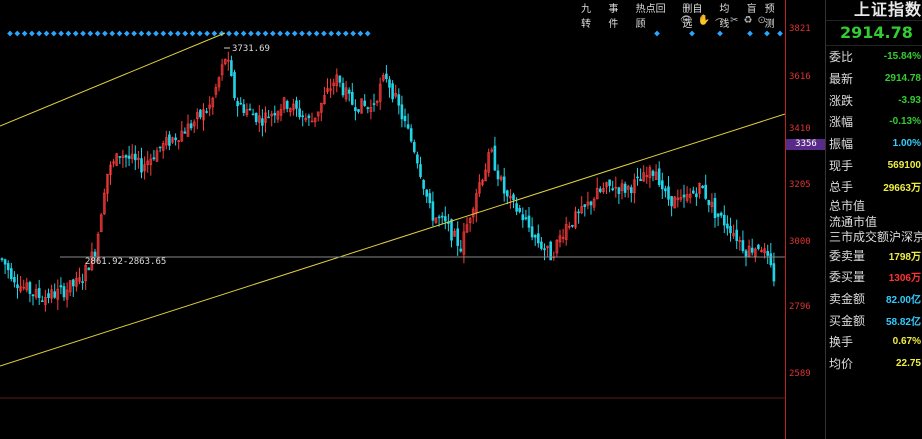 Image resolution: width=922 pixels, height=439 pixels. I want to click on chart-toolbar: 九转 事件 热点回顾 删自选 均线 盲 预测, so click(682, 15).